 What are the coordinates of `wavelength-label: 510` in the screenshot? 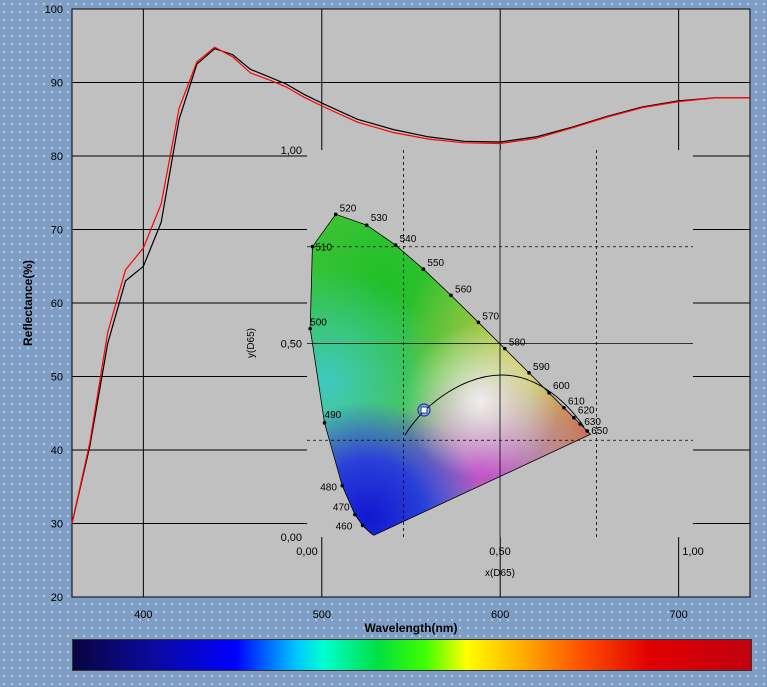 It's located at (323, 248).